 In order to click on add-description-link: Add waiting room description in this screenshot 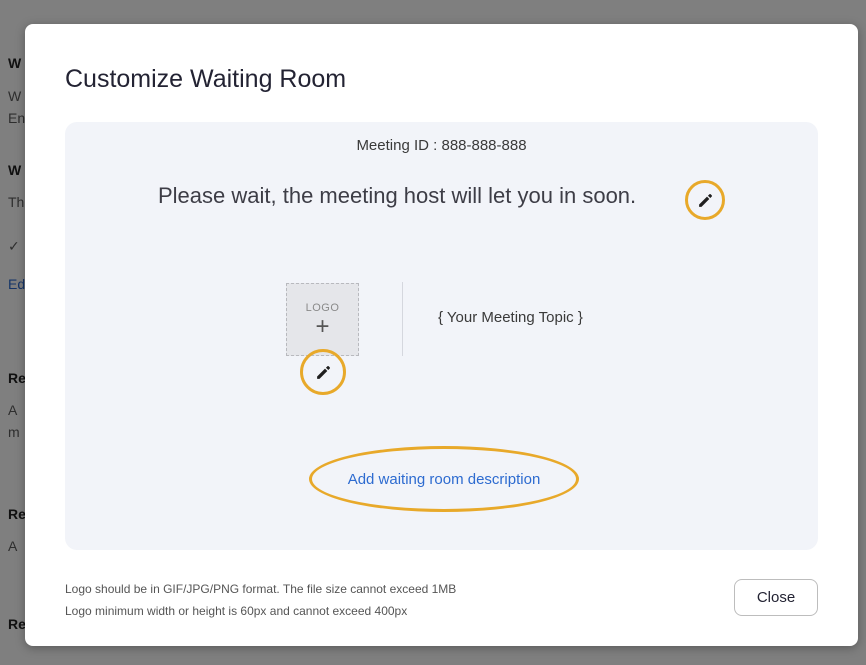, I will do `click(444, 479)`.